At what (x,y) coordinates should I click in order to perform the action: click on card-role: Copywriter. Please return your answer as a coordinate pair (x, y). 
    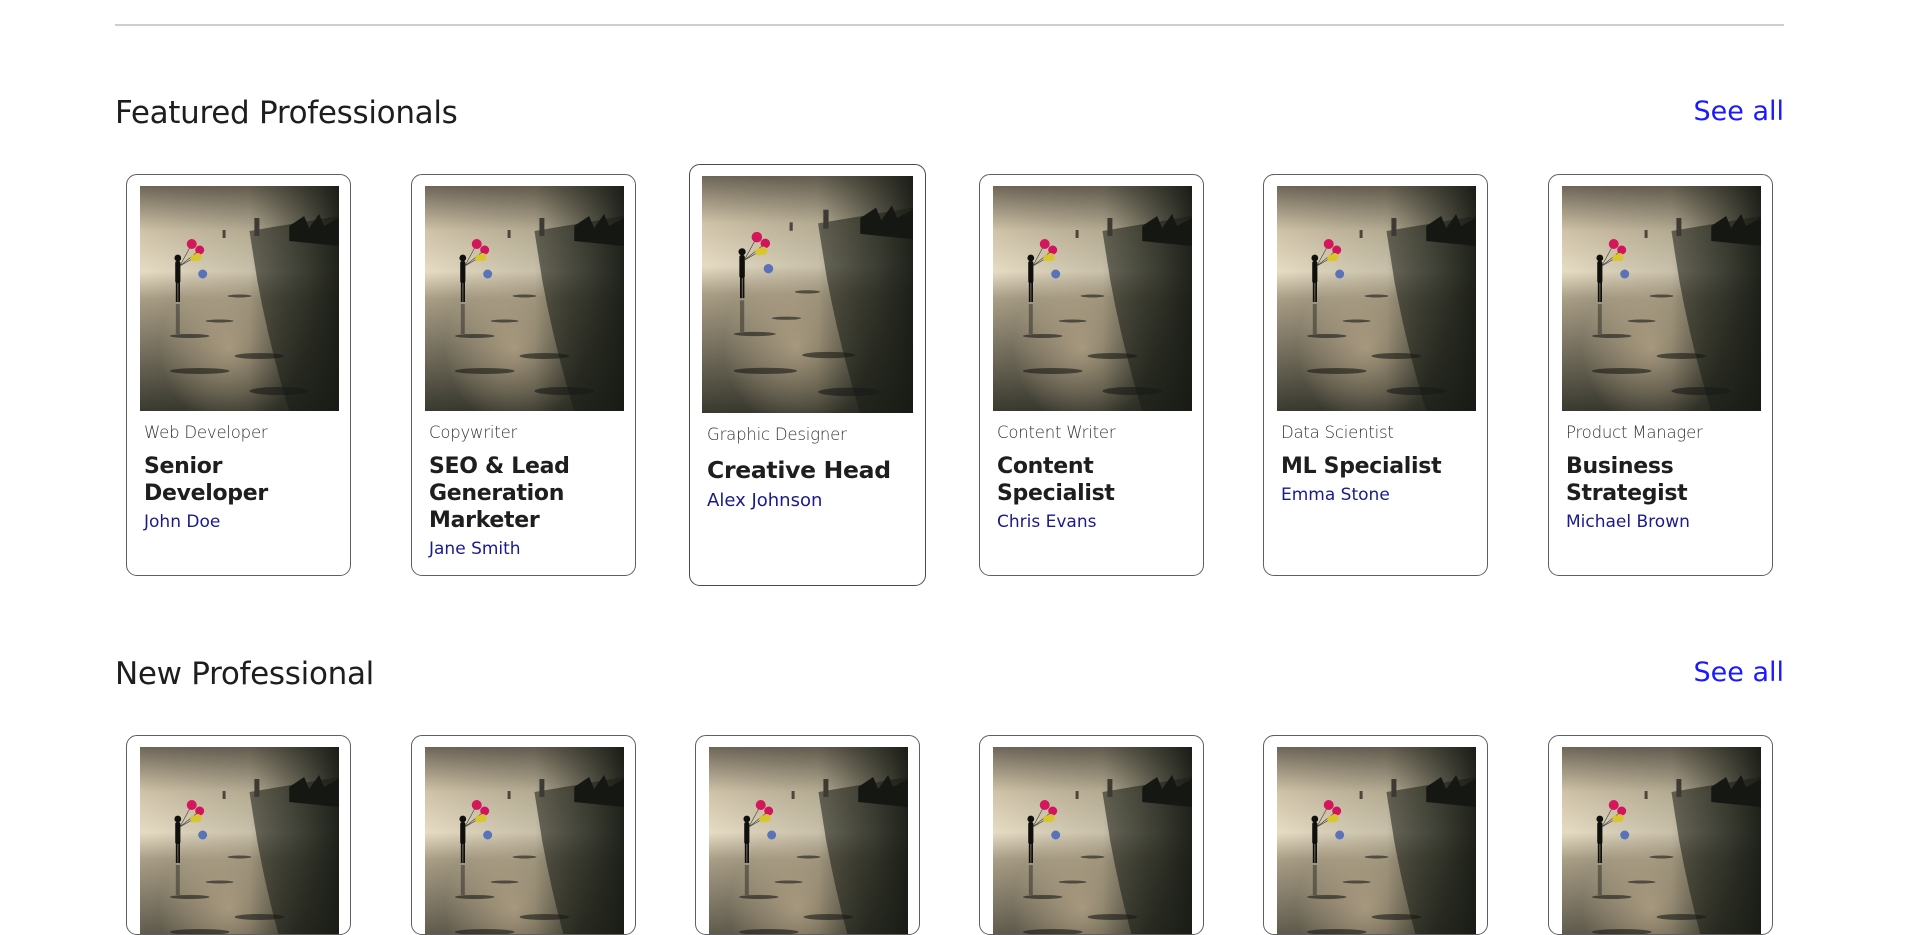
    Looking at the image, I should click on (473, 432).